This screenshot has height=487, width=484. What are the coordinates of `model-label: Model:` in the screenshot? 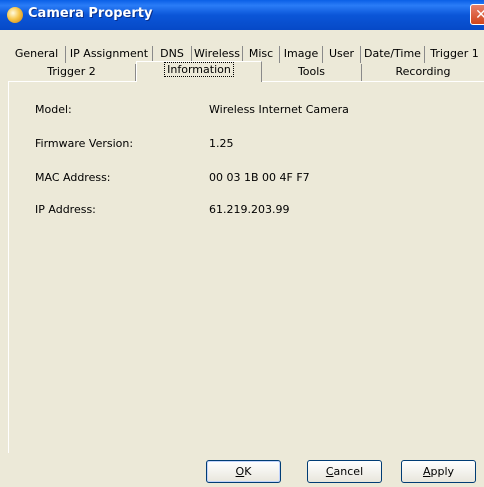 It's located at (53, 109).